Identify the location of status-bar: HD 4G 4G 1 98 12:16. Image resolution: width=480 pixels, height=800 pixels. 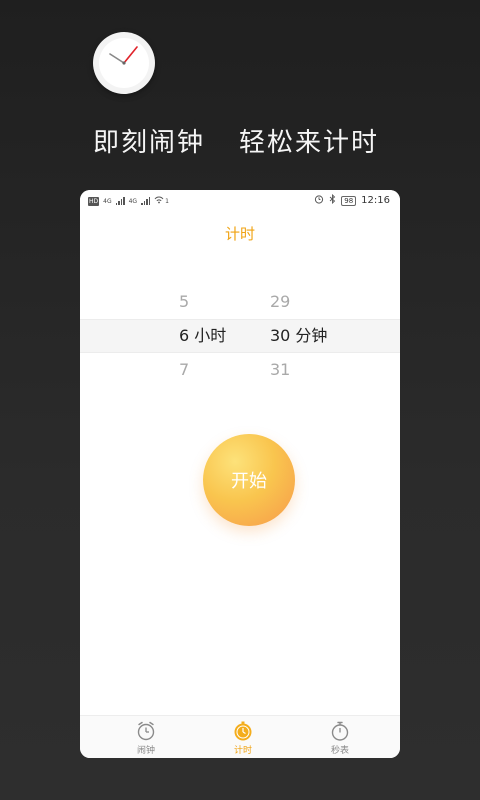
(240, 201).